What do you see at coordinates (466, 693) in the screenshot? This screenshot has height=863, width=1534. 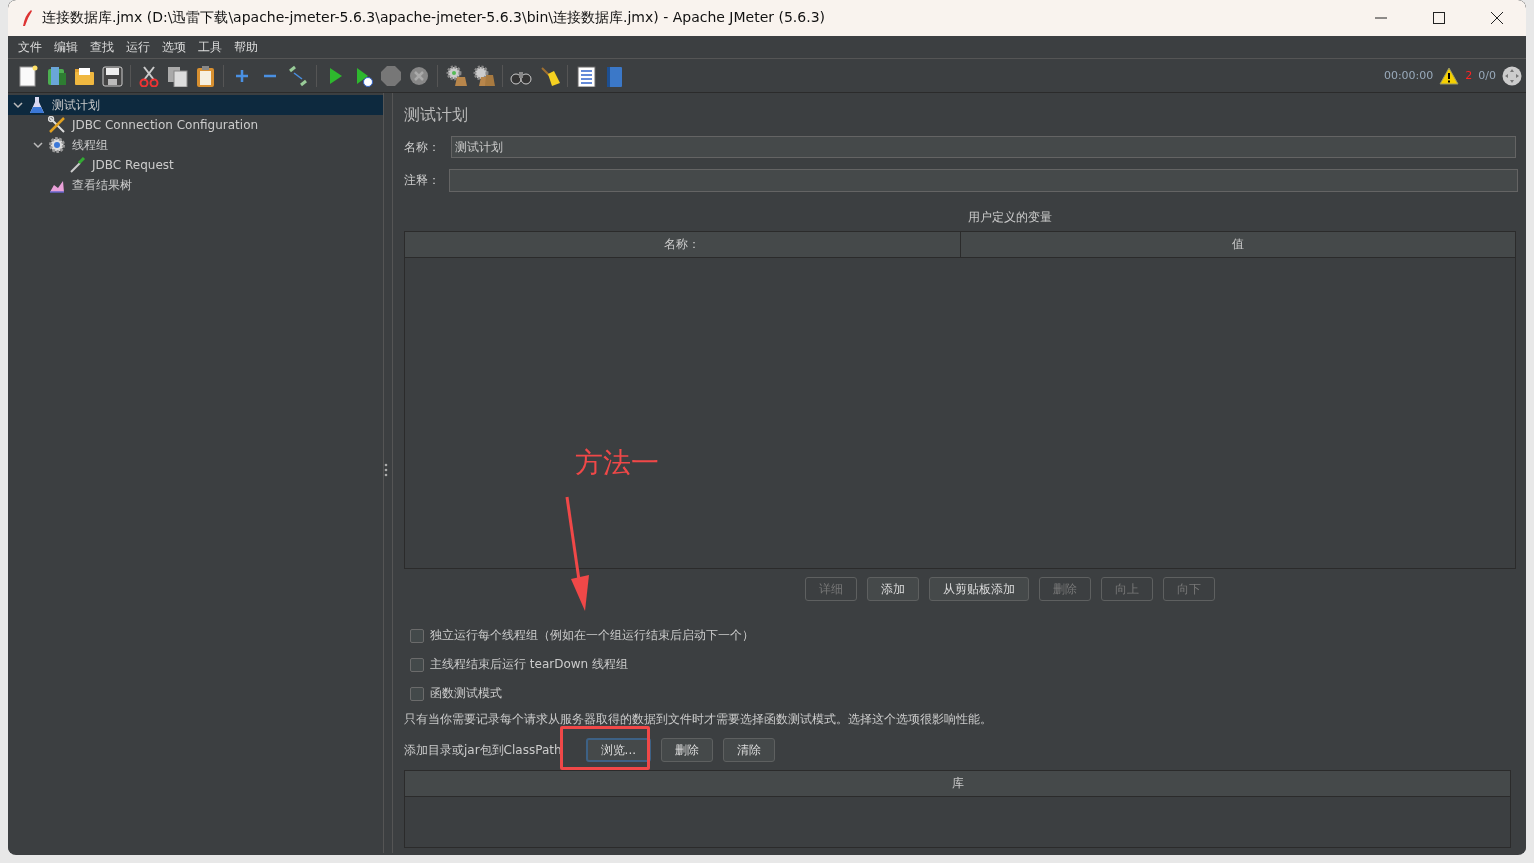 I see `checkbox-label: 函数测试模式` at bounding box center [466, 693].